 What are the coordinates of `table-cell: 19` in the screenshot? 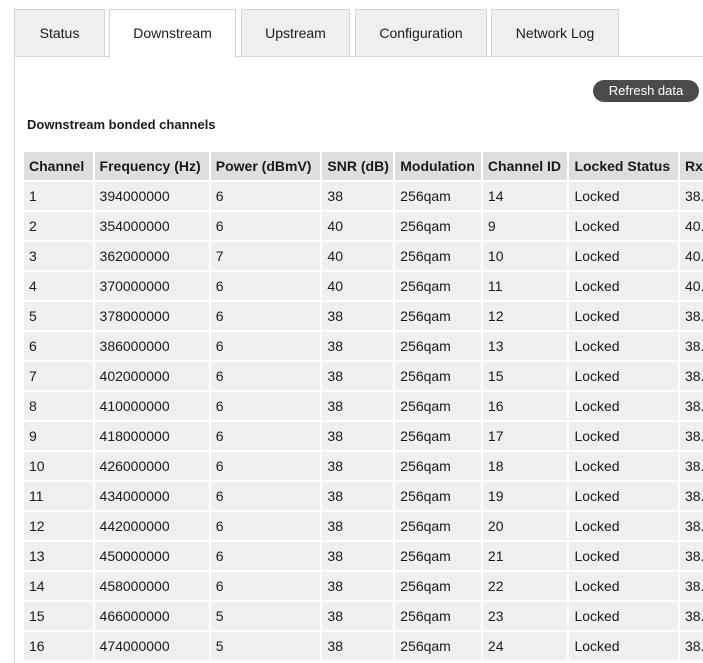 It's located at (525, 496).